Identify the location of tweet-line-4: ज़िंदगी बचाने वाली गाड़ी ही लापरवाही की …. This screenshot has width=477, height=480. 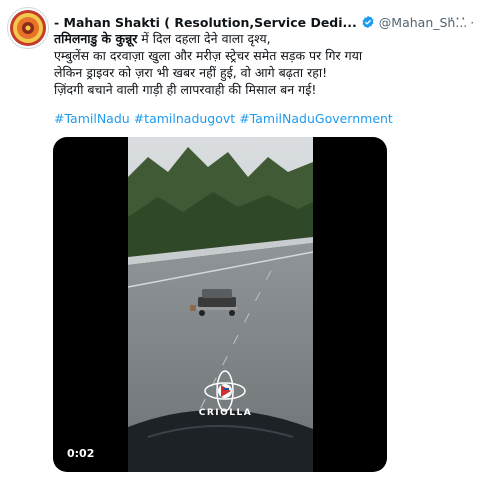
(185, 89).